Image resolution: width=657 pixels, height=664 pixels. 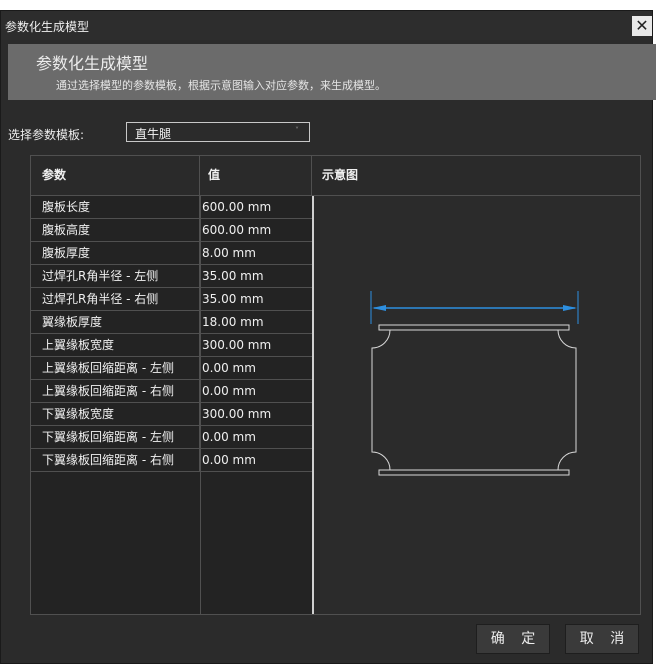 What do you see at coordinates (474, 327) in the screenshot?
I see `top-flange` at bounding box center [474, 327].